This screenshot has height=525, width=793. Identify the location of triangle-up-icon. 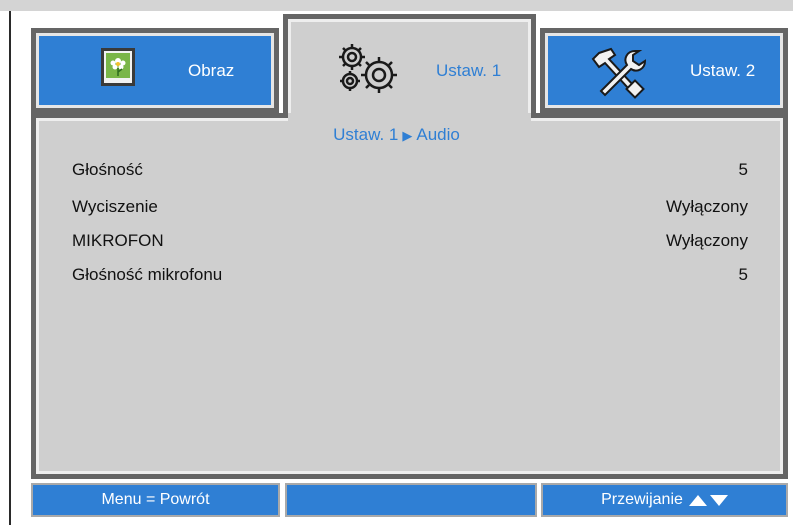
(697, 500).